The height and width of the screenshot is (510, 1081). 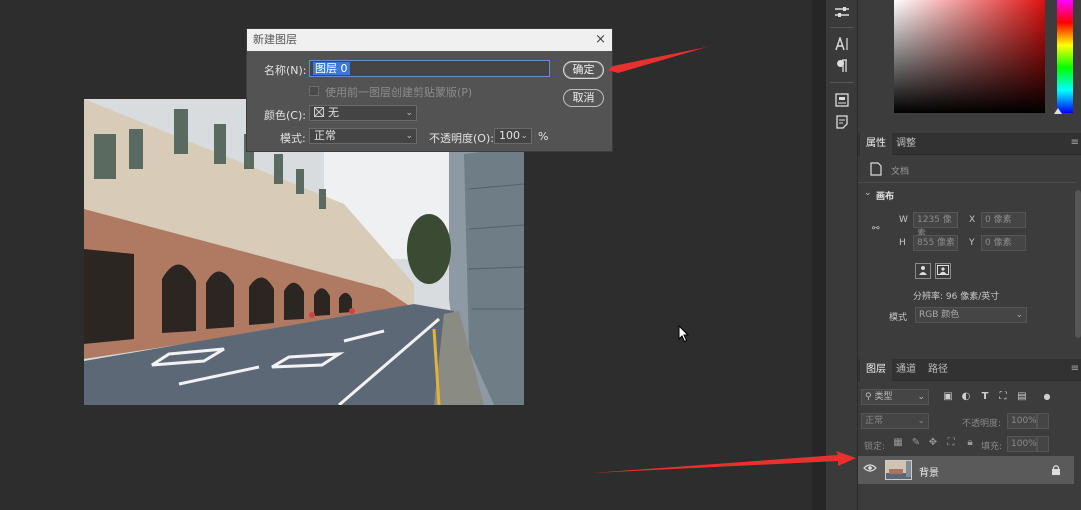 What do you see at coordinates (819, 255) in the screenshot?
I see `panel-dock-divider` at bounding box center [819, 255].